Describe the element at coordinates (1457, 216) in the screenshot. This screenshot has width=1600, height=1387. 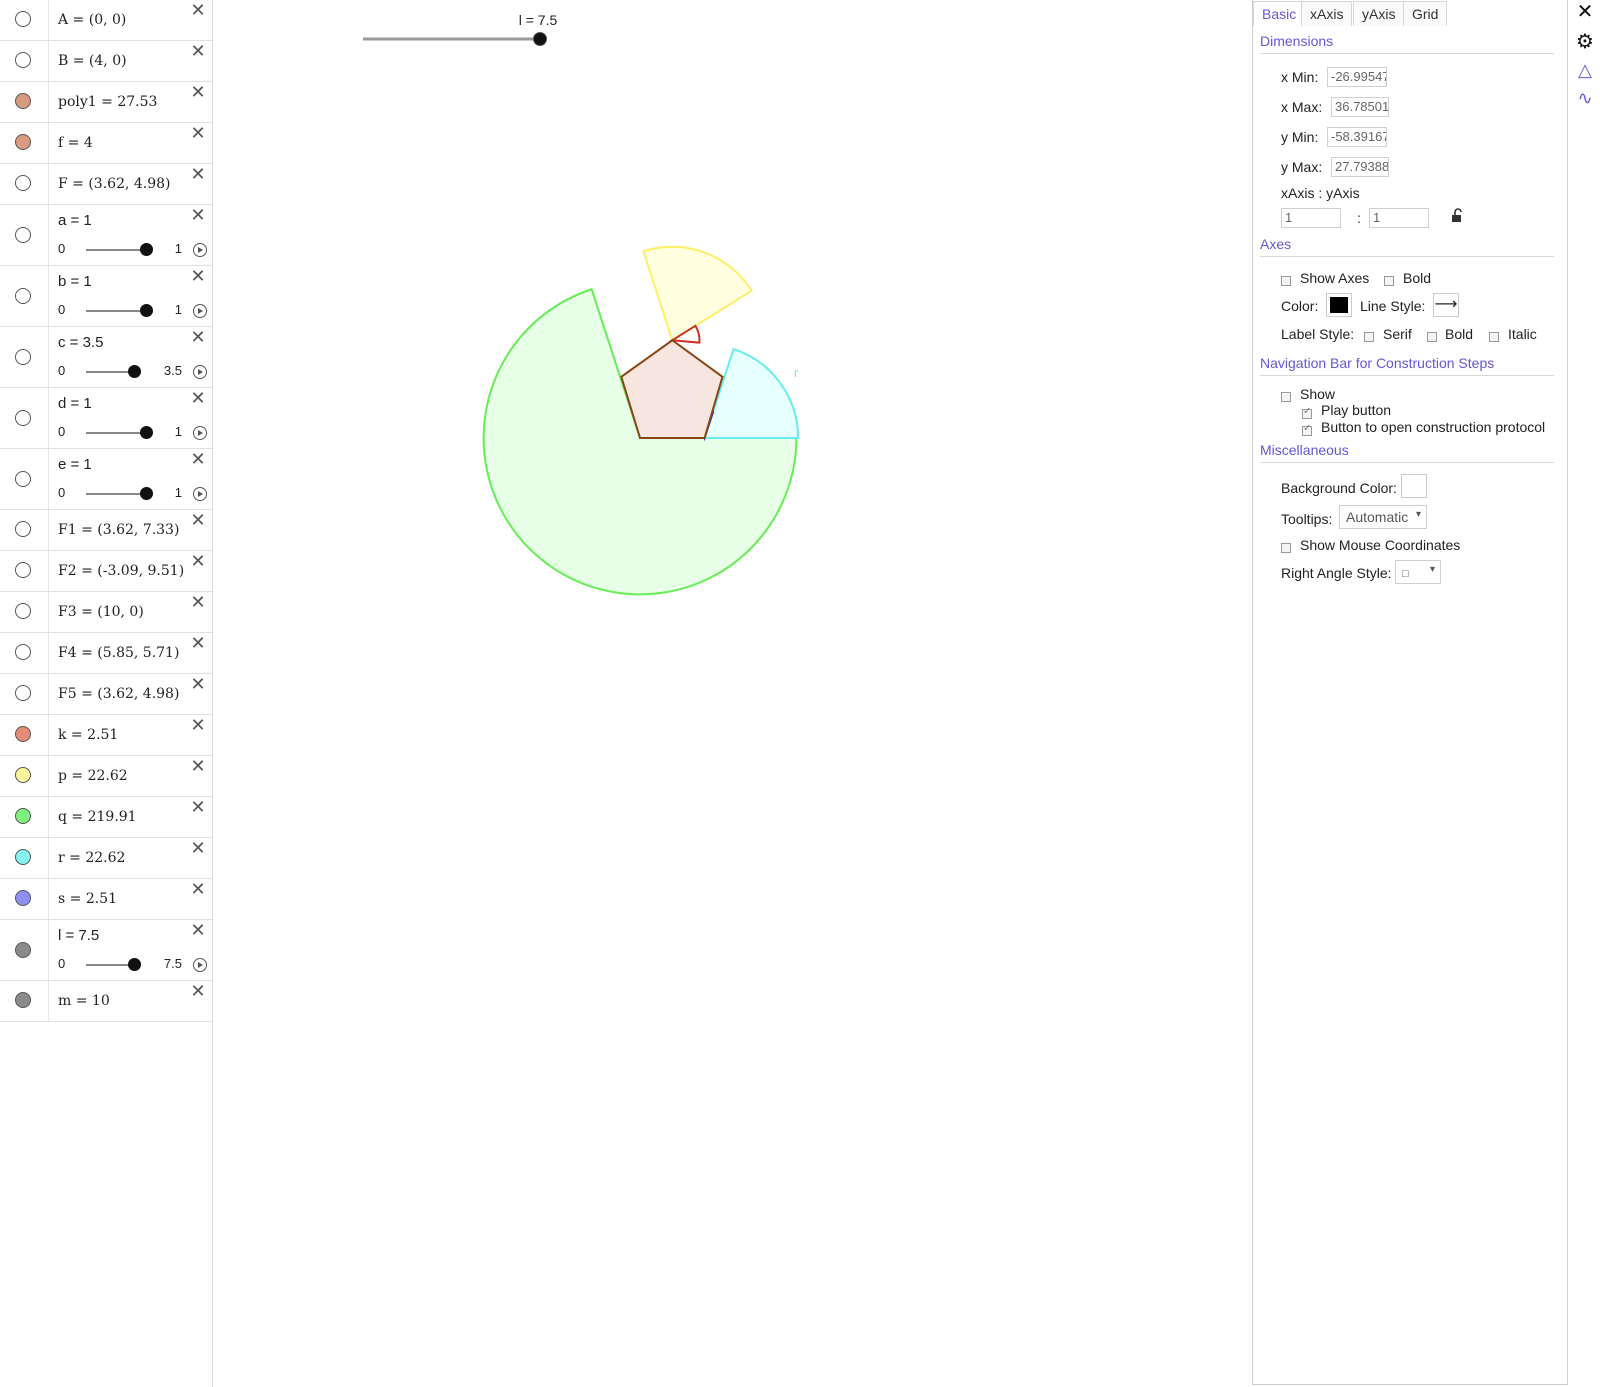
I see `lock-icon` at that location.